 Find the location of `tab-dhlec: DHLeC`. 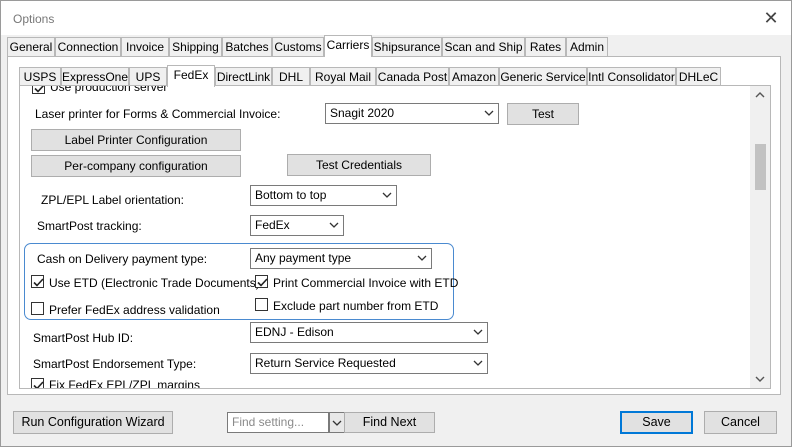

tab-dhlec: DHLeC is located at coordinates (698, 77).